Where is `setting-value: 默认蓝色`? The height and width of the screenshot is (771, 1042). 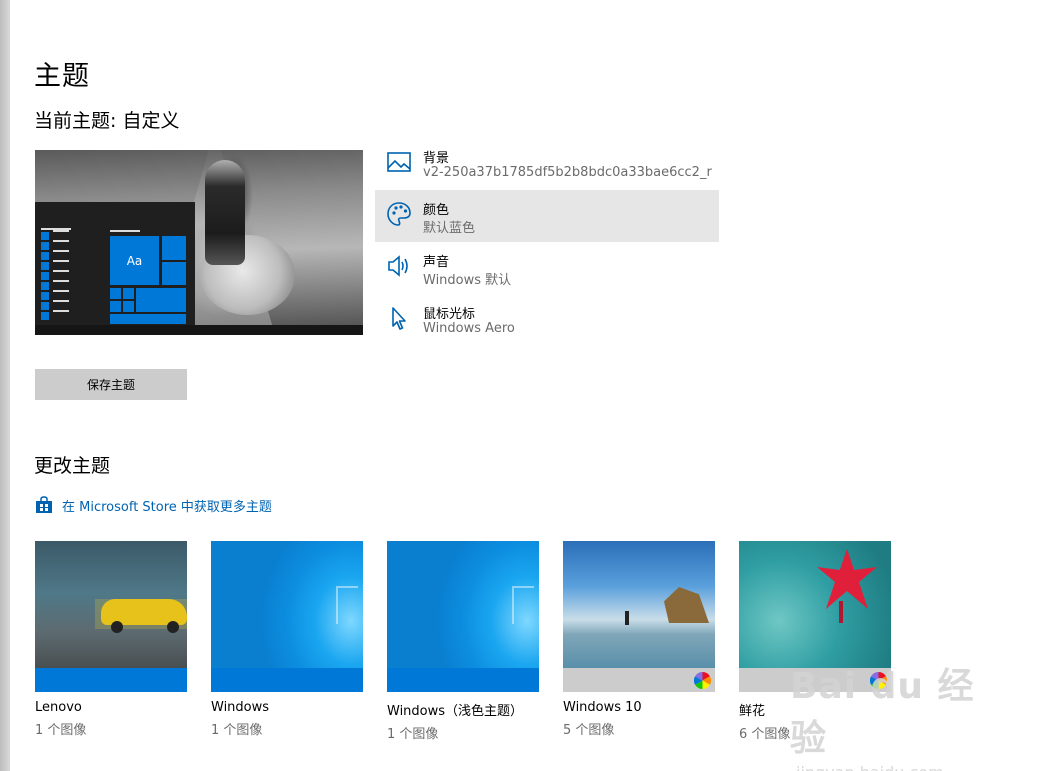
setting-value: 默认蓝色 is located at coordinates (449, 228).